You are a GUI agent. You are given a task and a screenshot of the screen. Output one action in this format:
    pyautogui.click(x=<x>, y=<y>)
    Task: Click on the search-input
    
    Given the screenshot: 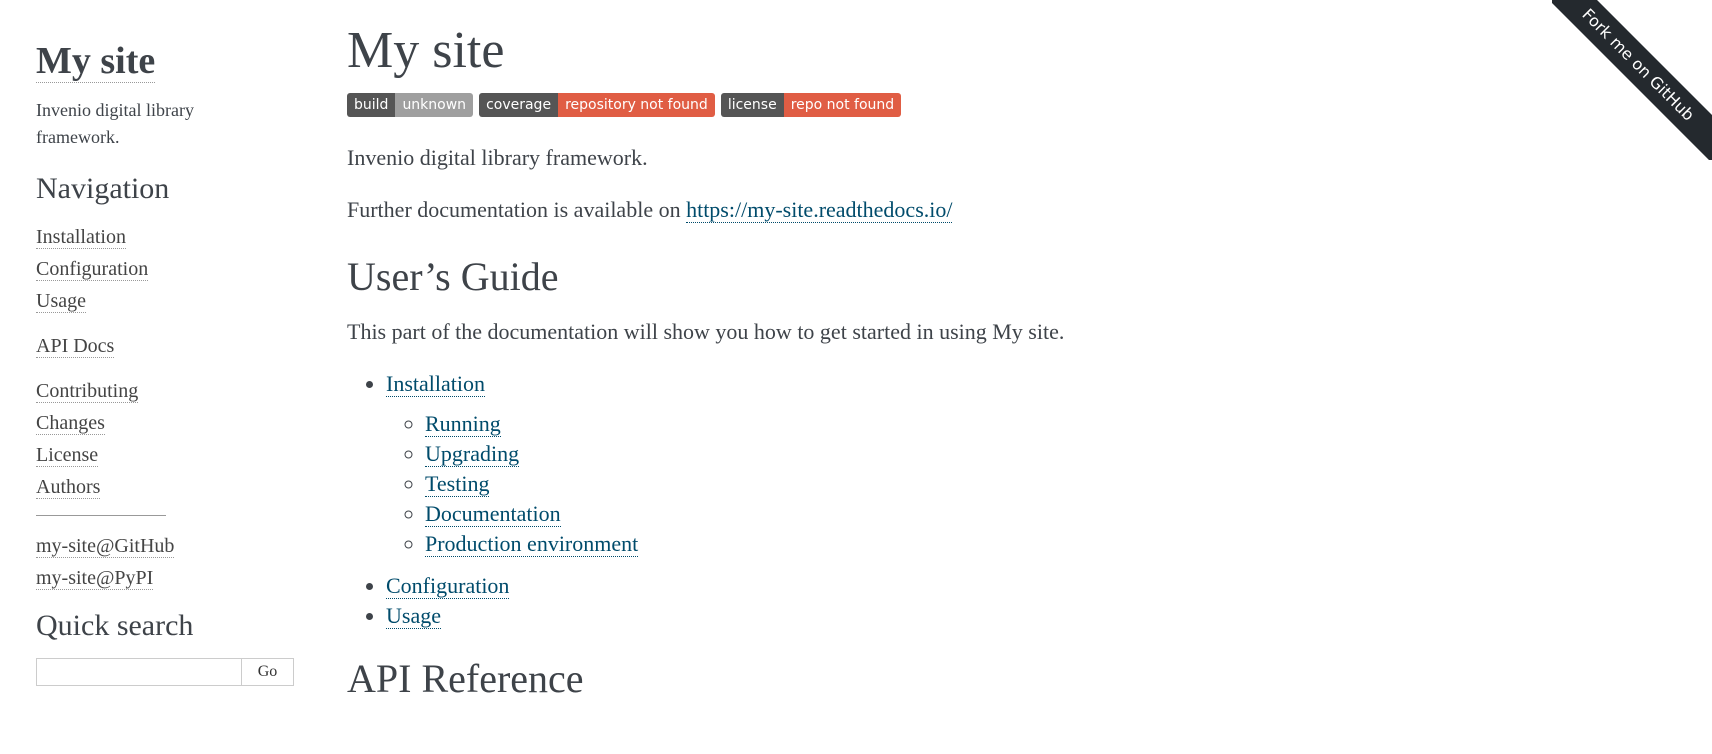 What is the action you would take?
    pyautogui.click(x=139, y=671)
    